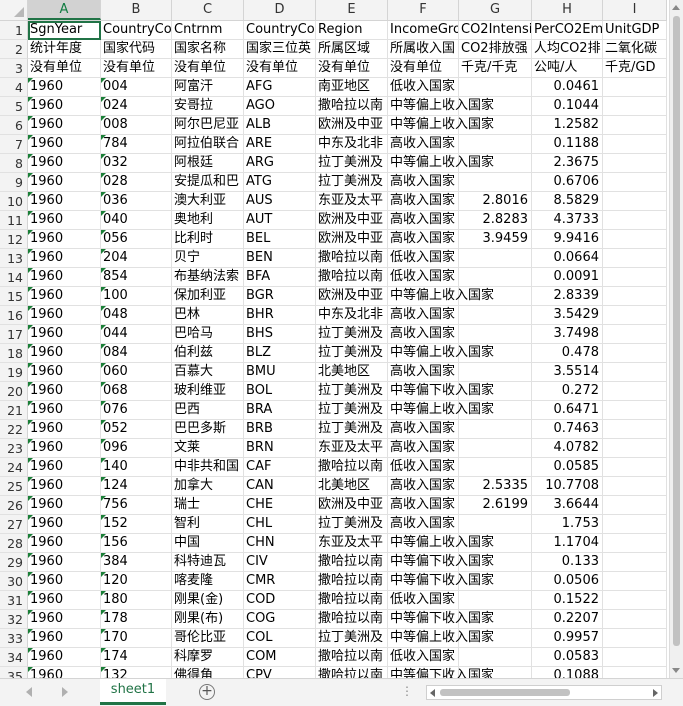 The image size is (683, 706). What do you see at coordinates (208, 30) in the screenshot?
I see `cell-c1: Cntrnm` at bounding box center [208, 30].